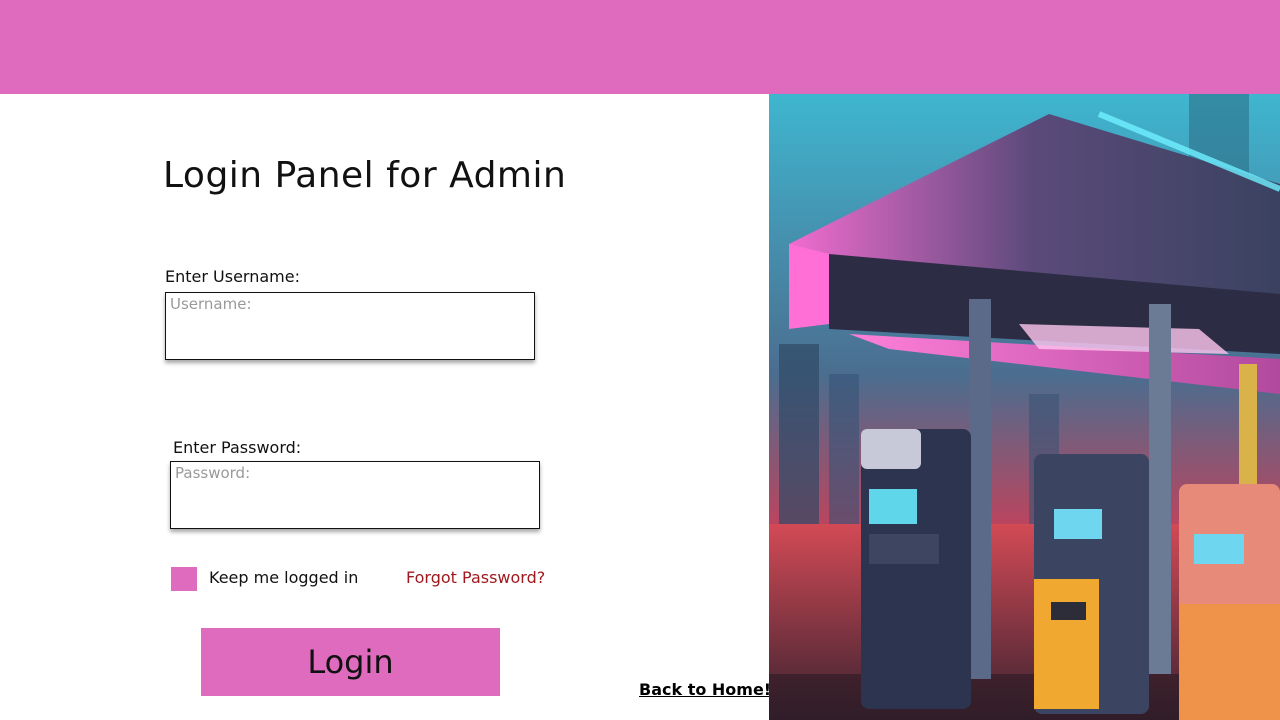 Image resolution: width=1280 pixels, height=720 pixels. I want to click on keep-logged-in-checkbox, so click(184, 579).